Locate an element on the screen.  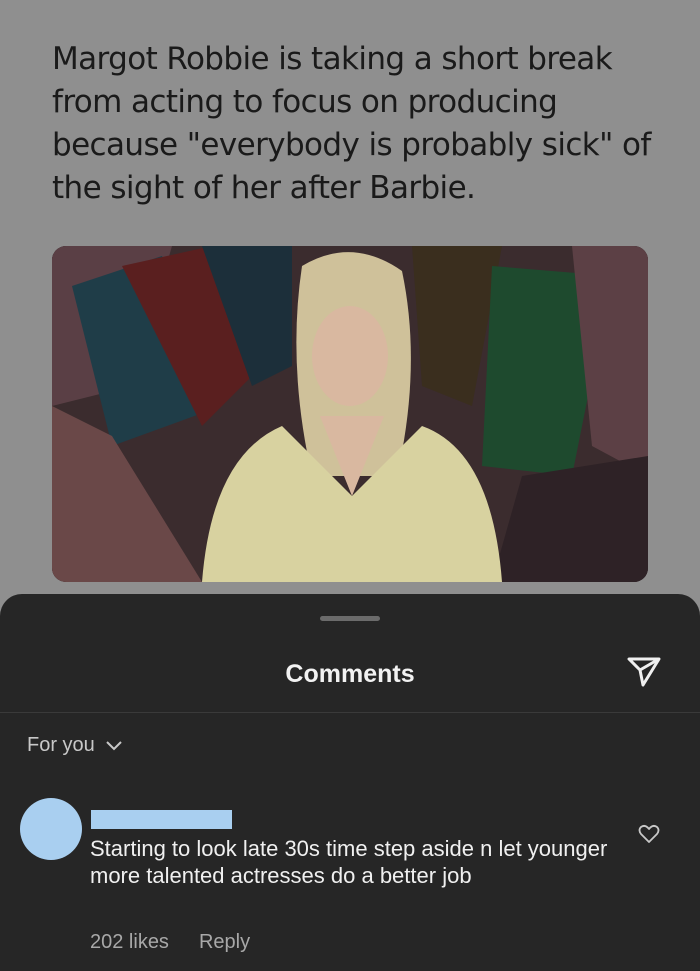
avatar is located at coordinates (51, 829).